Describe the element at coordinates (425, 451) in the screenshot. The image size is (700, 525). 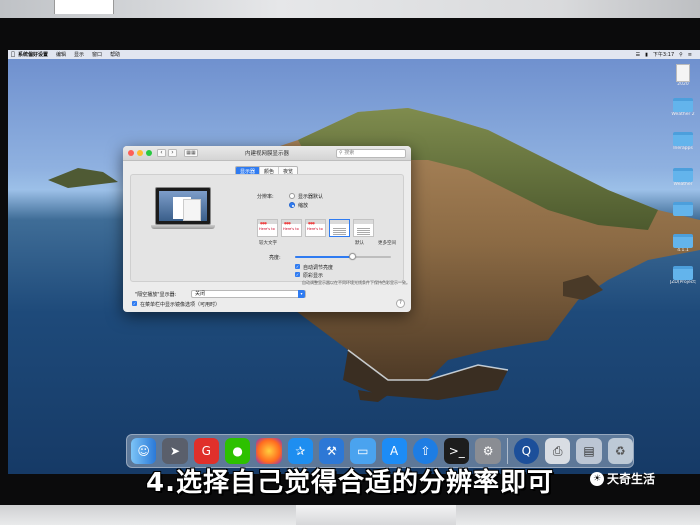
I see `upload-icon: ⇧` at that location.